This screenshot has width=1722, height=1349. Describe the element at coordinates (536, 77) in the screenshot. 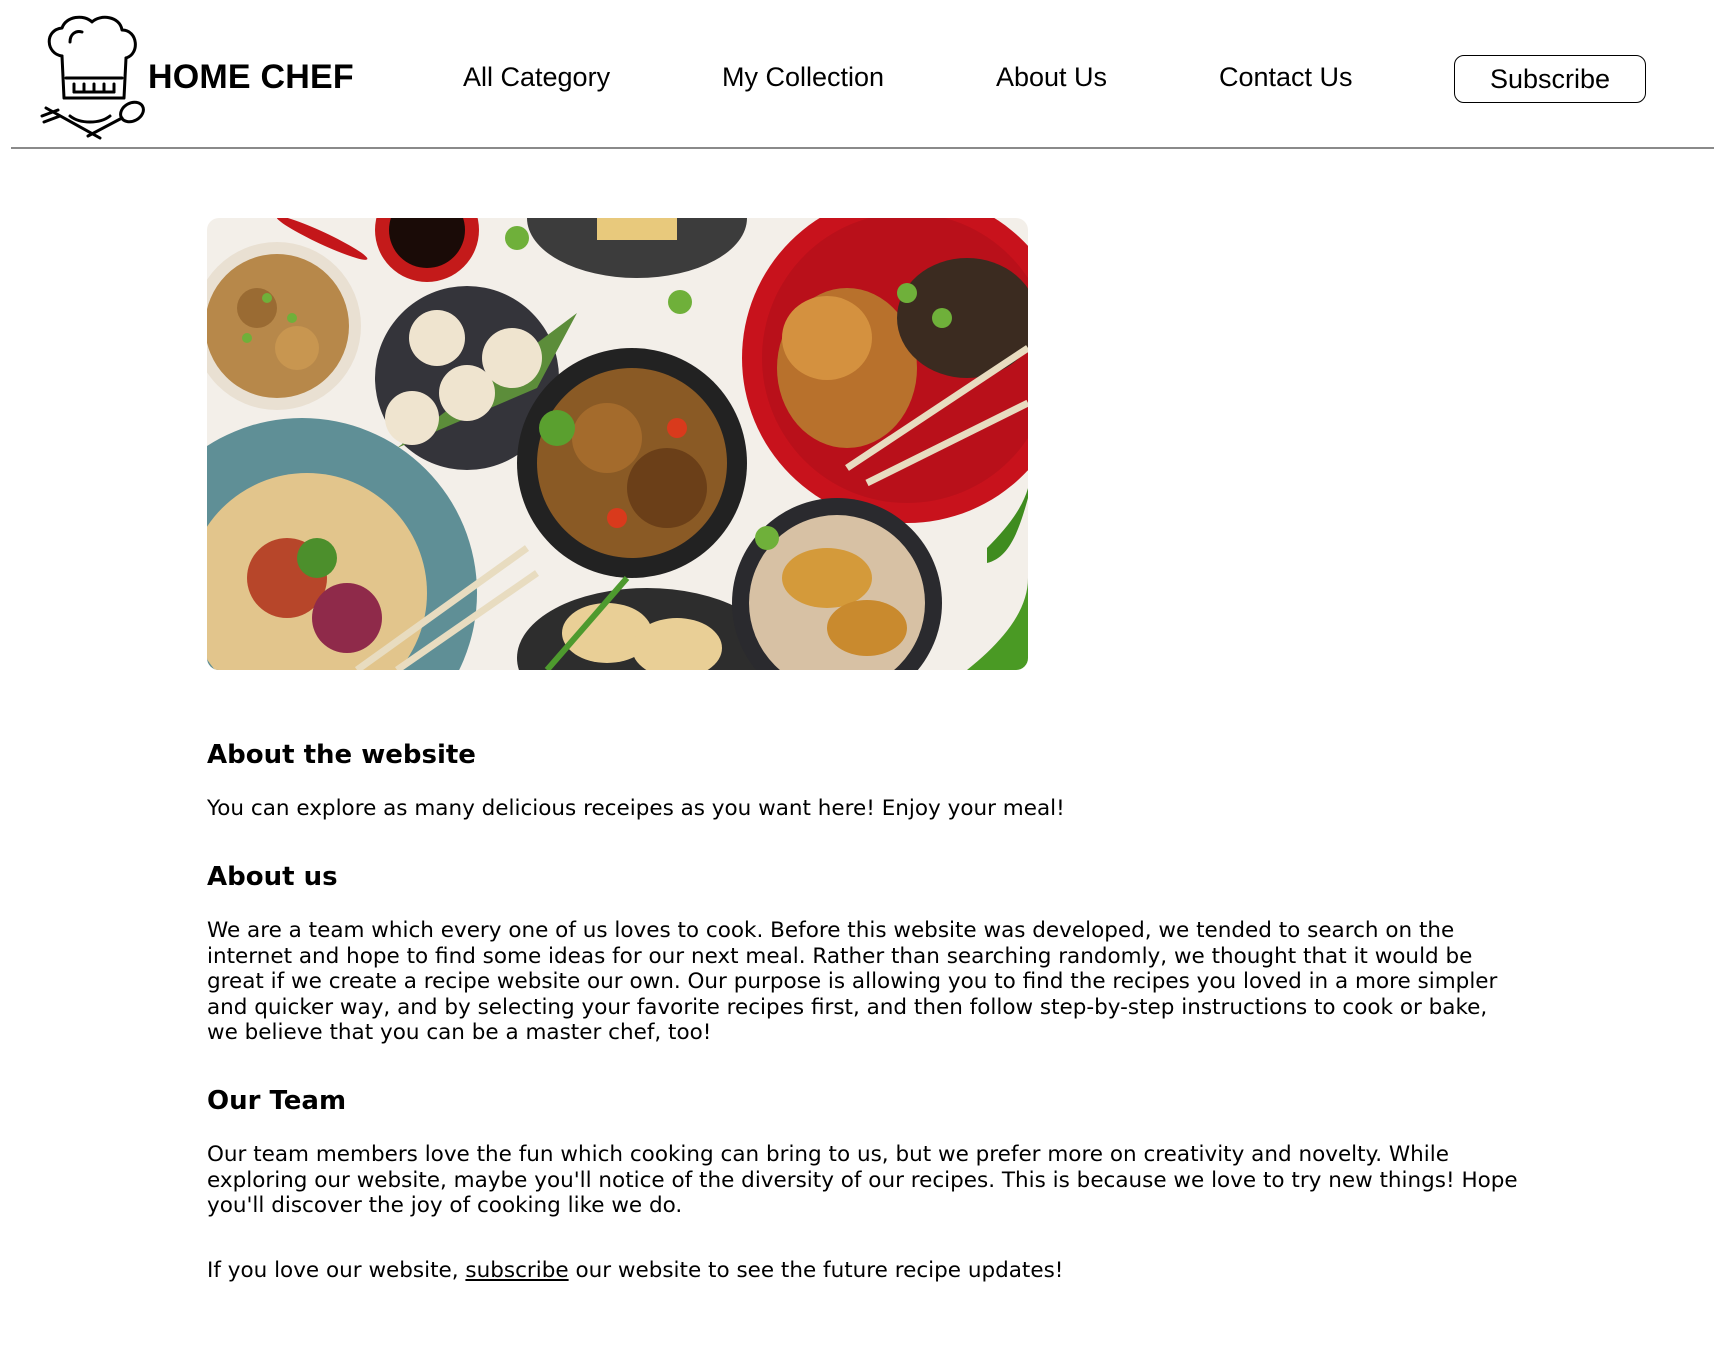

I see `nav-all-category: All Category` at that location.